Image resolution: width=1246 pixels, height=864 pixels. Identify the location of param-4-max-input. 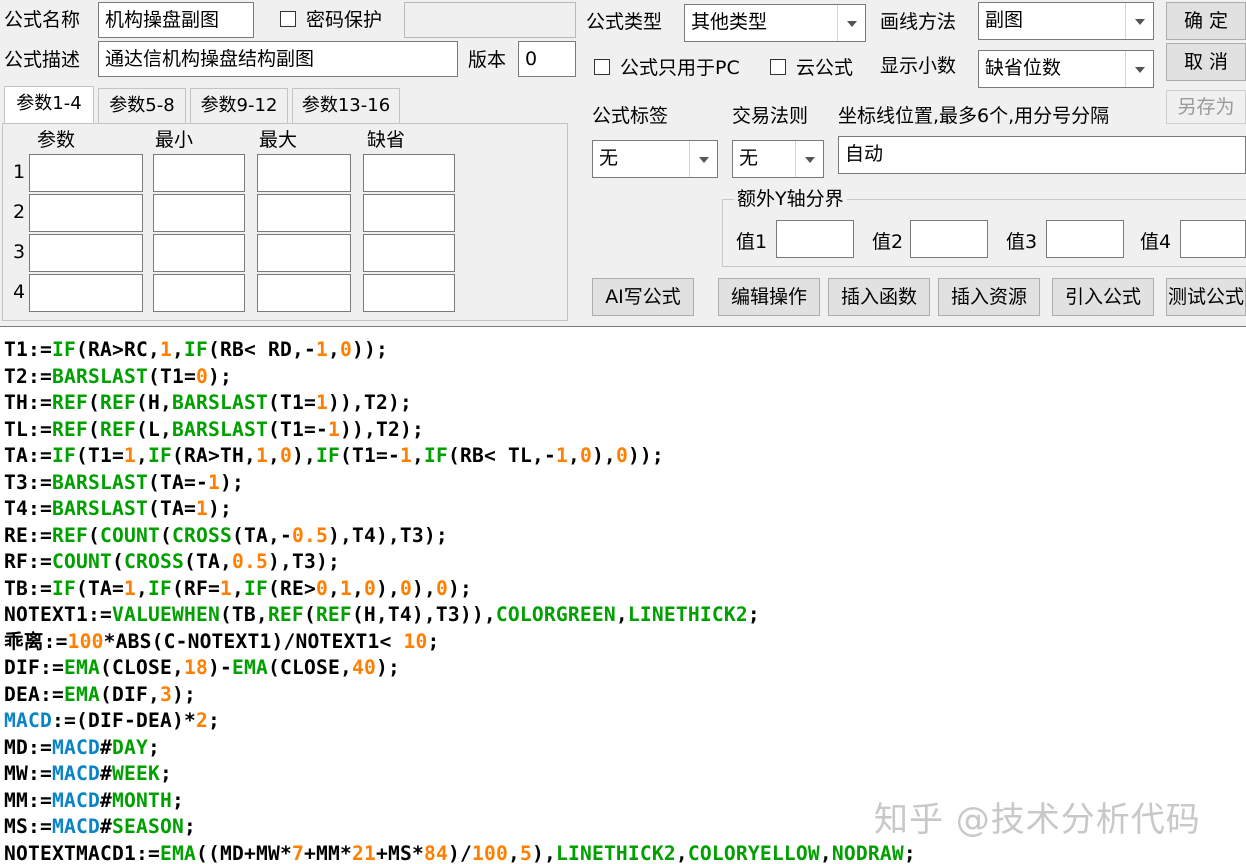
(304, 293).